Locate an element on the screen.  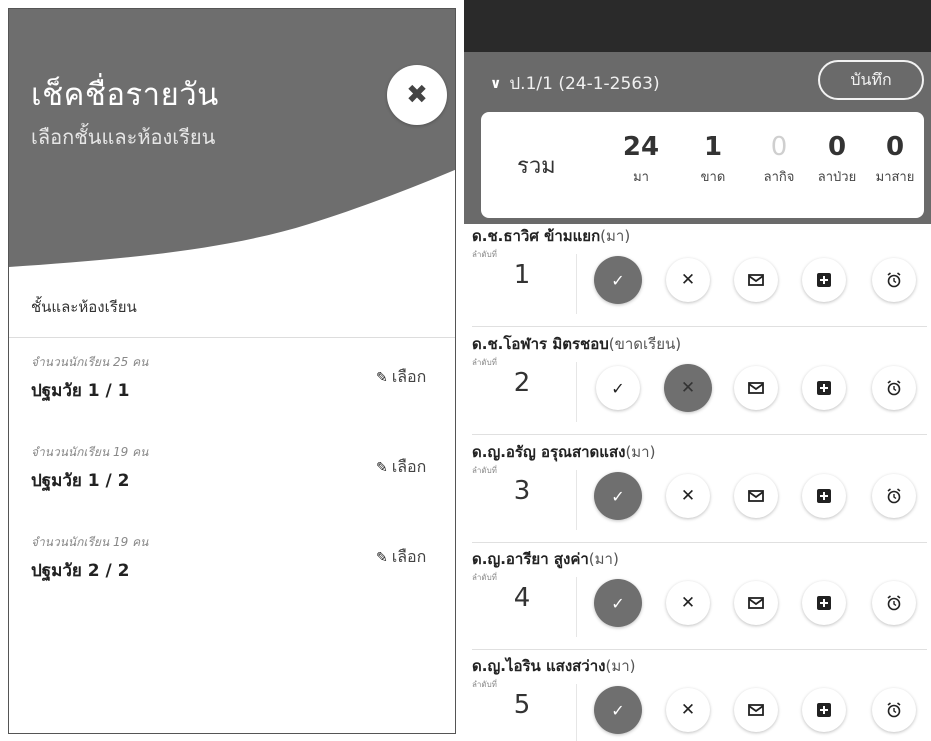
stat-label: ลากิจ is located at coordinates (779, 177).